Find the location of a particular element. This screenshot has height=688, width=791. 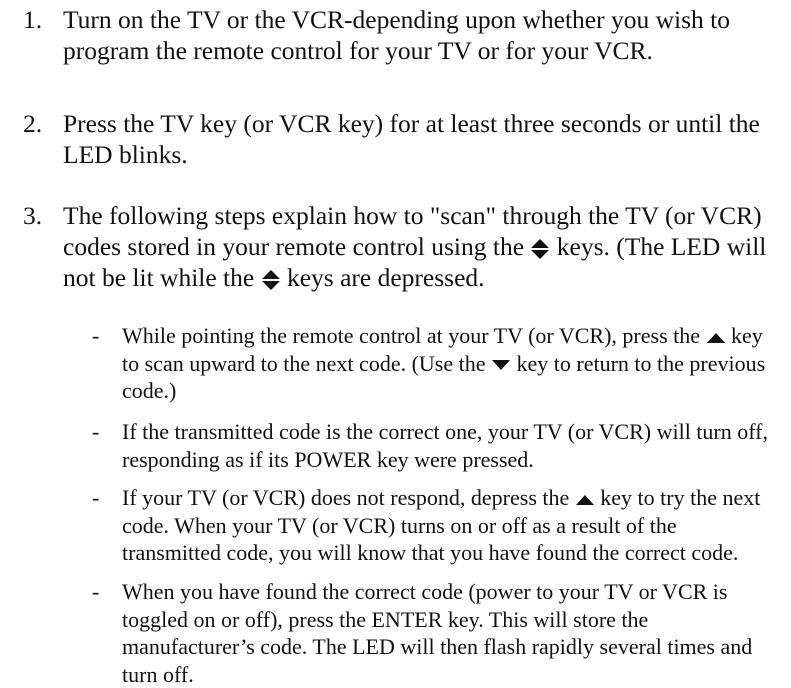

step-number: 3. is located at coordinates (33, 215).